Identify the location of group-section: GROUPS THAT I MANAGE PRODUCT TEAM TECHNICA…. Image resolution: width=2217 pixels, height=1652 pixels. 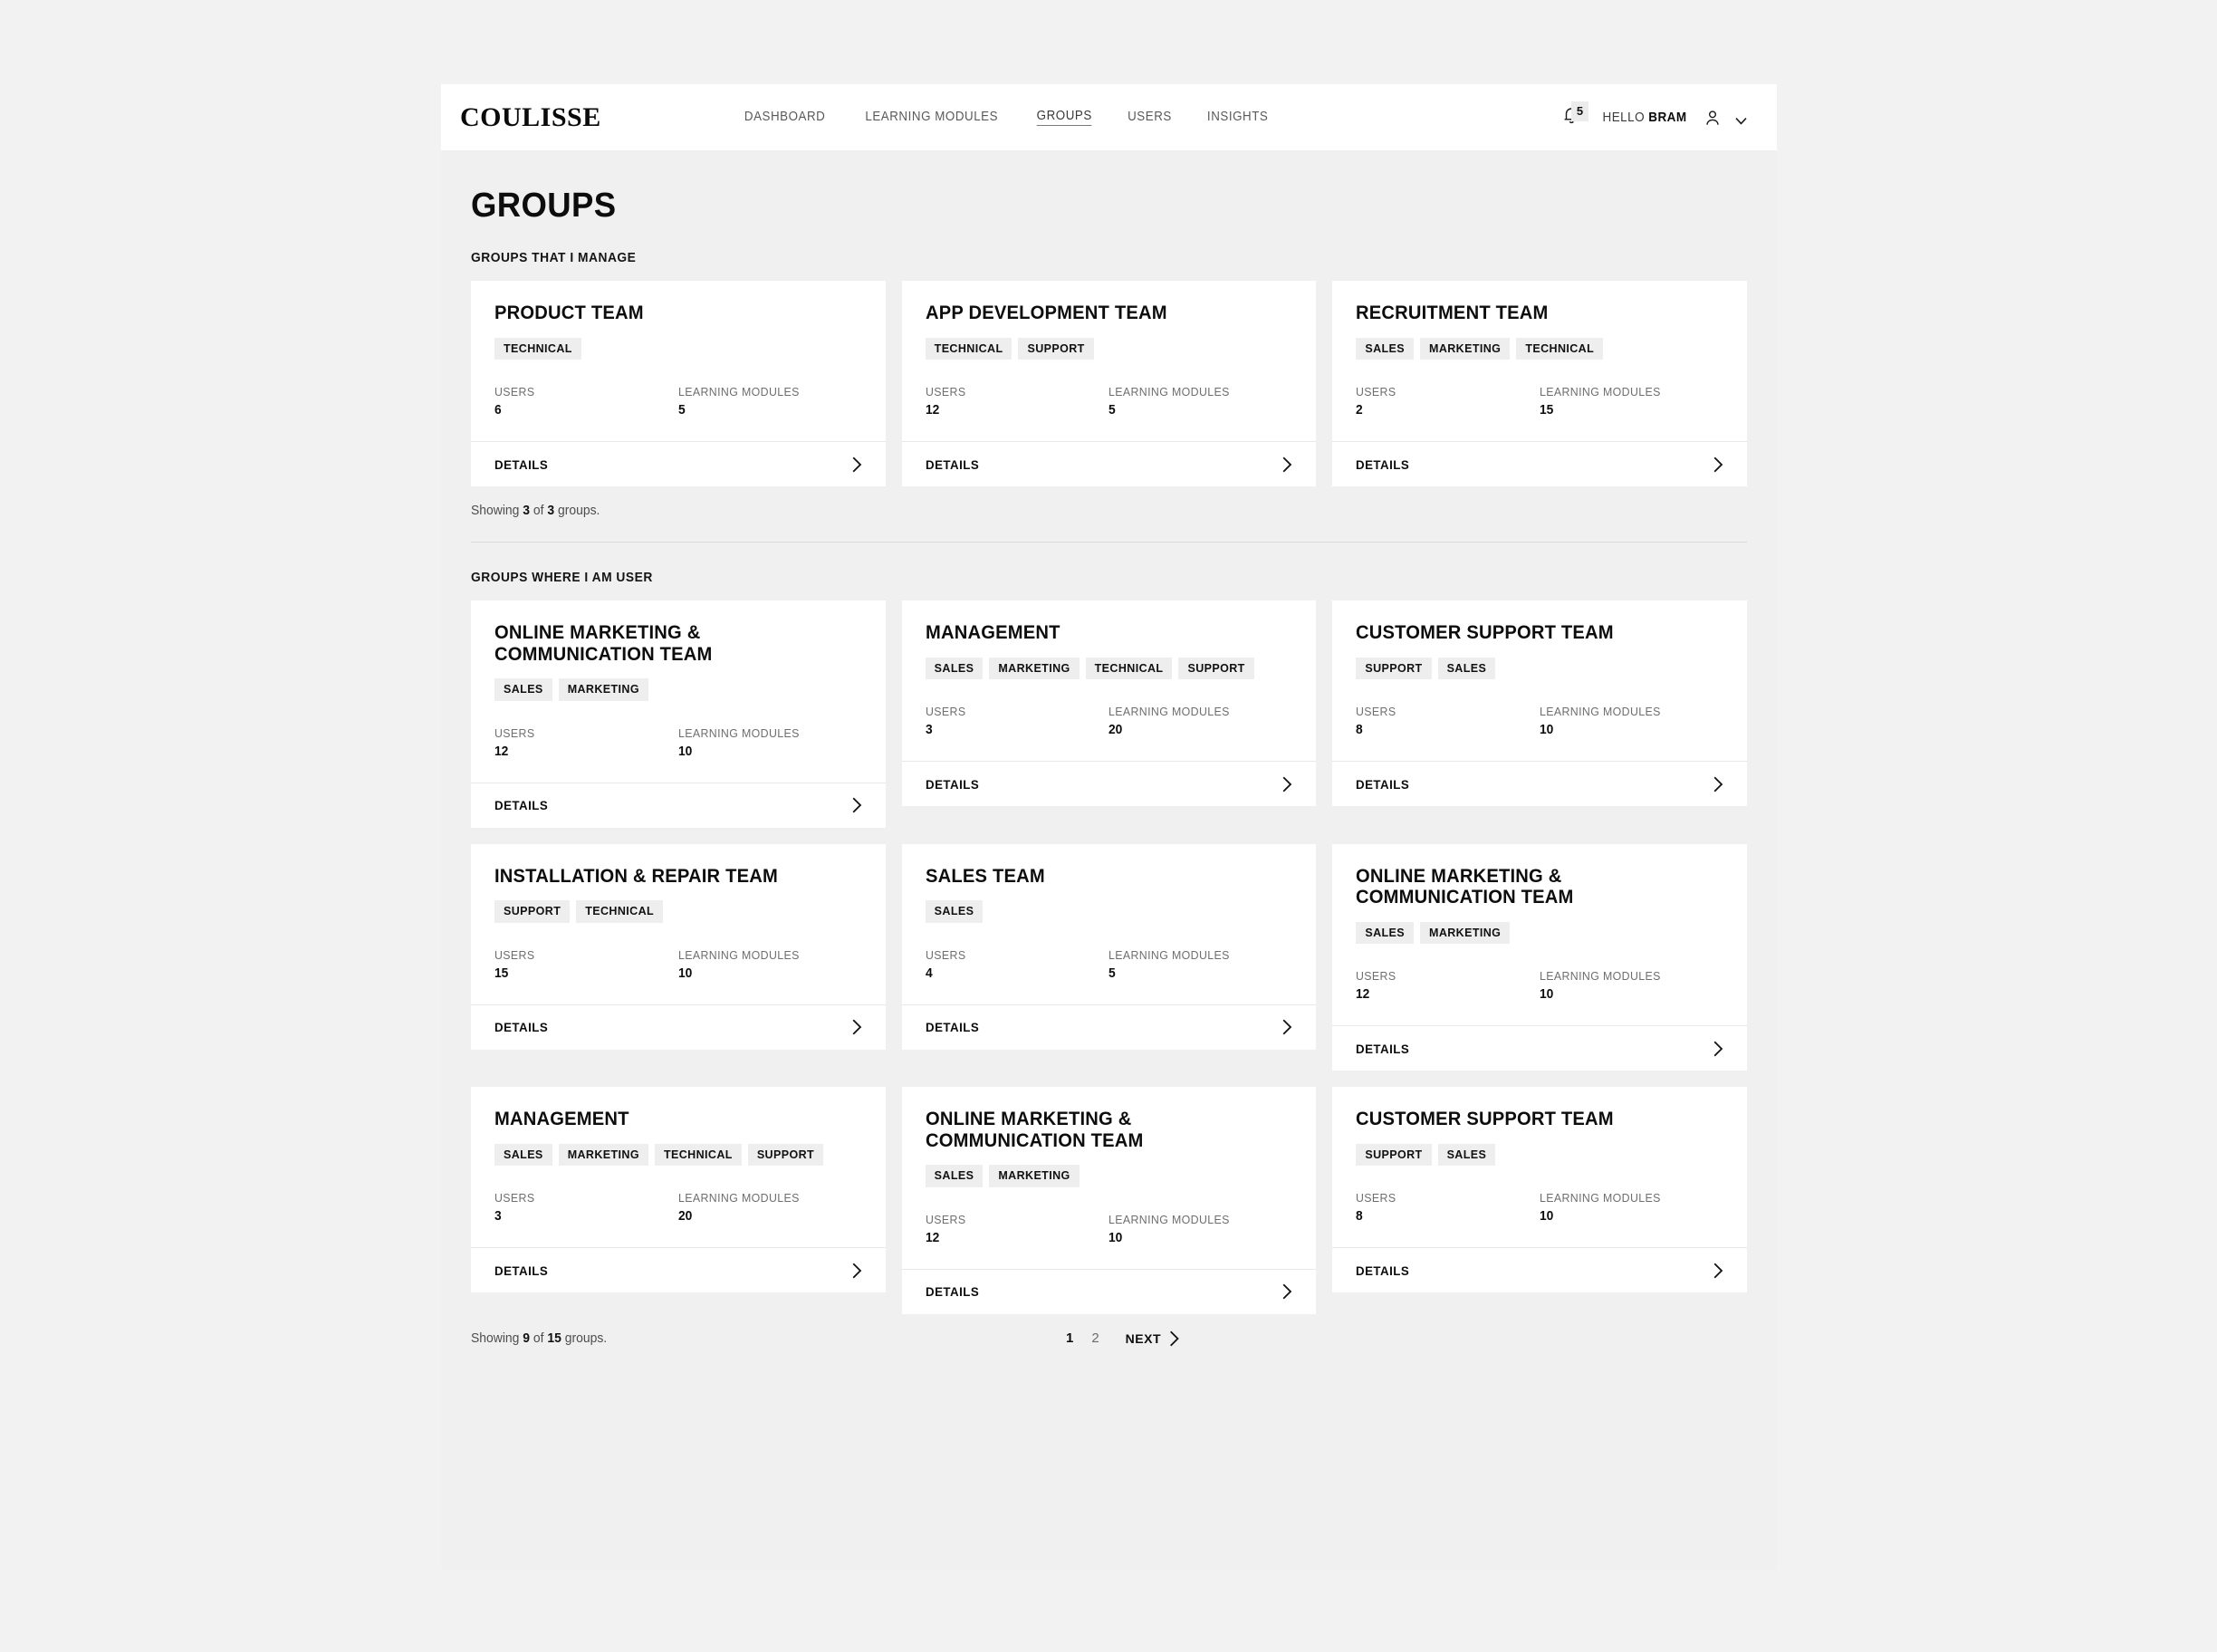
(1109, 397).